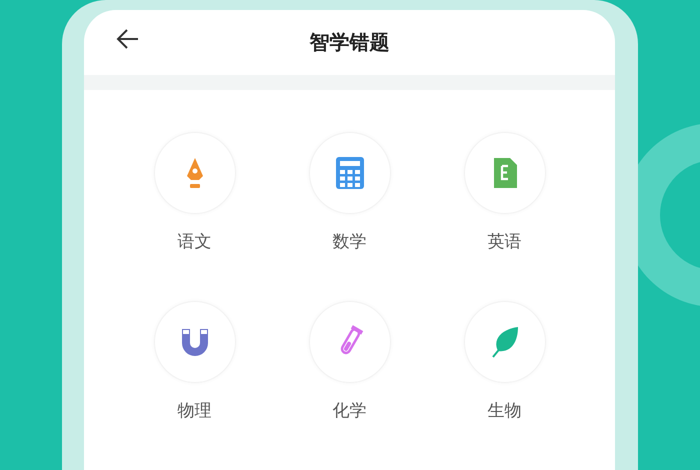 This screenshot has height=470, width=700. What do you see at coordinates (349, 173) in the screenshot?
I see `calculator-icon` at bounding box center [349, 173].